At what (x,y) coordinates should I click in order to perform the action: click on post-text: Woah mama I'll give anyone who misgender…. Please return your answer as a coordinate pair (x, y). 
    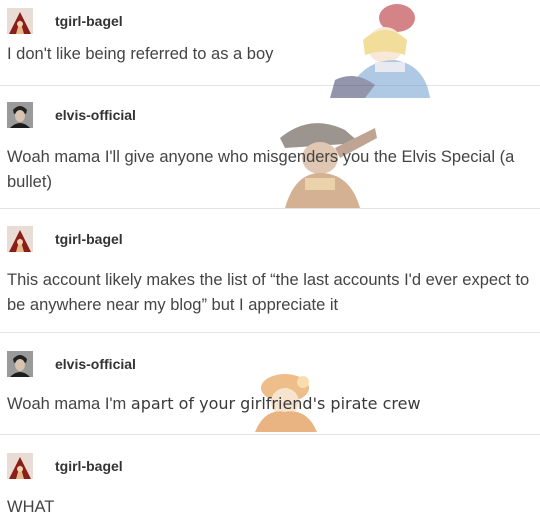
    Looking at the image, I should click on (261, 169).